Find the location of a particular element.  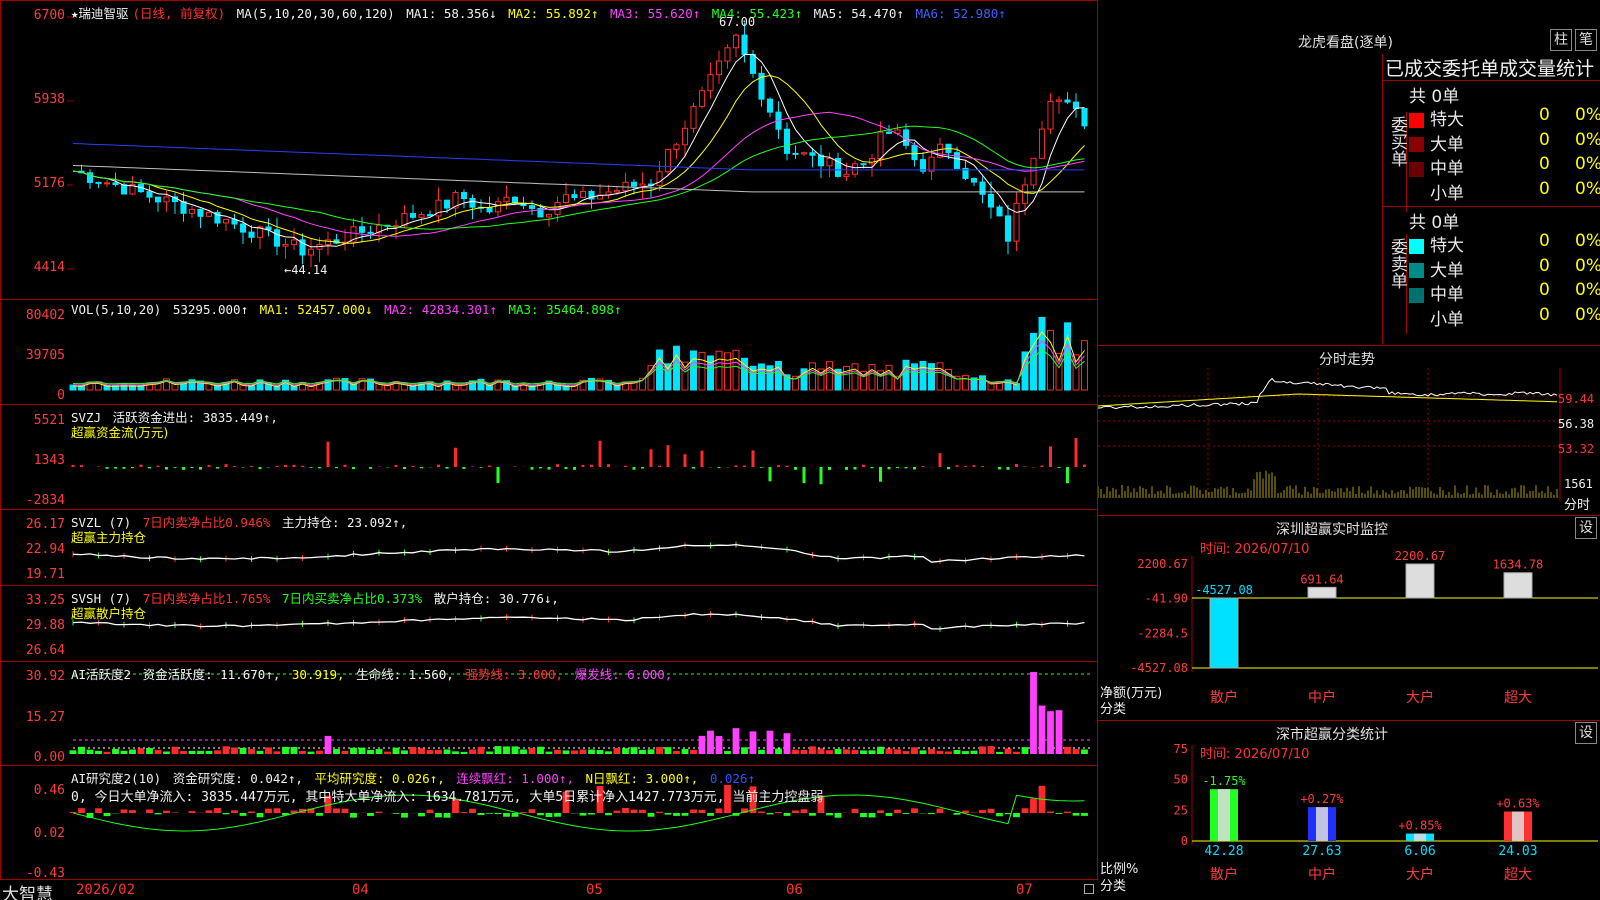

high-price-note: 67.00 is located at coordinates (737, 22).